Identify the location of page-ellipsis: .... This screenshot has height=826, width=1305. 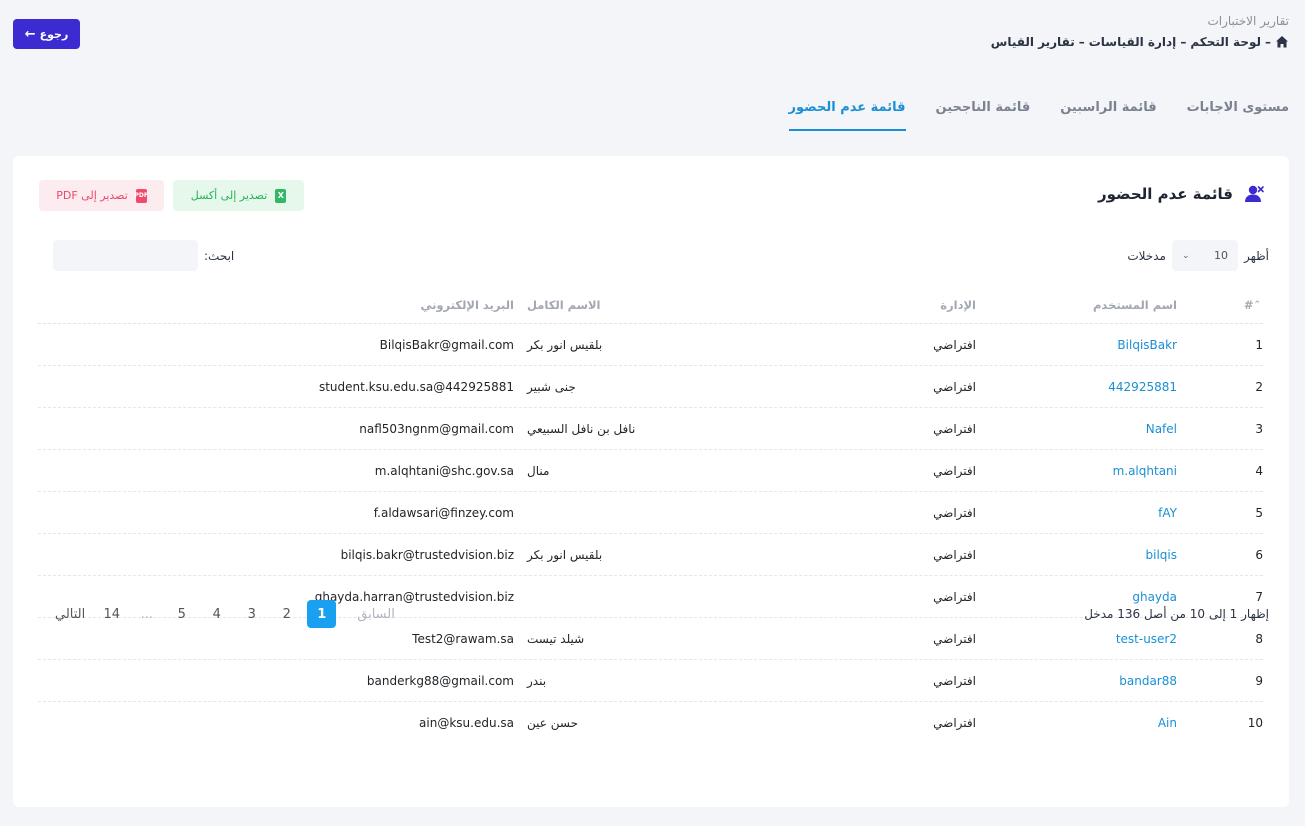
(146, 614).